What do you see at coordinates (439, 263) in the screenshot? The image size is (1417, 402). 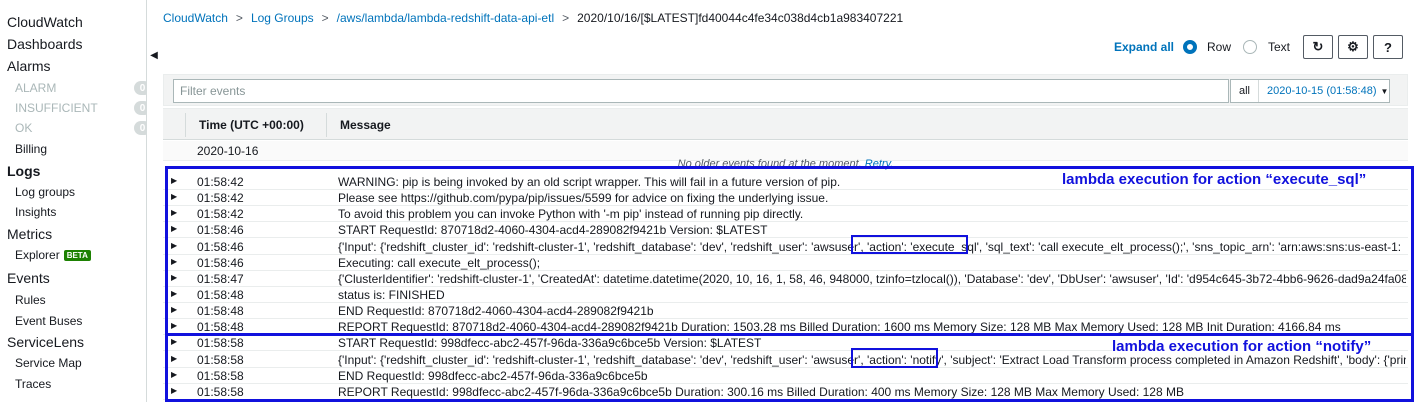 I see `log-message: Executing: call execute_elt_process();` at bounding box center [439, 263].